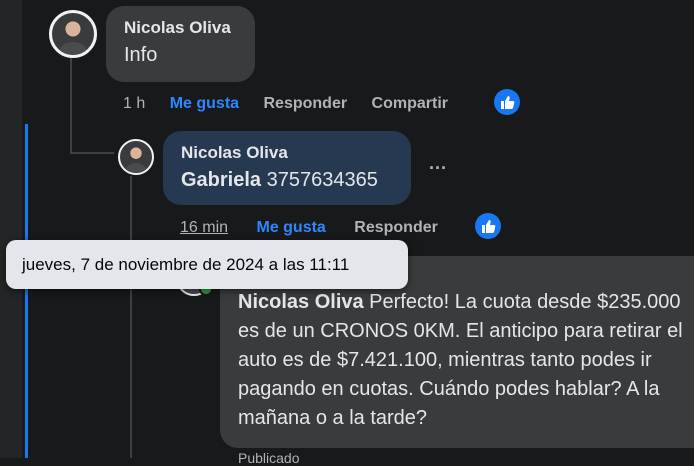  What do you see at coordinates (11, 229) in the screenshot?
I see `left-panel` at bounding box center [11, 229].